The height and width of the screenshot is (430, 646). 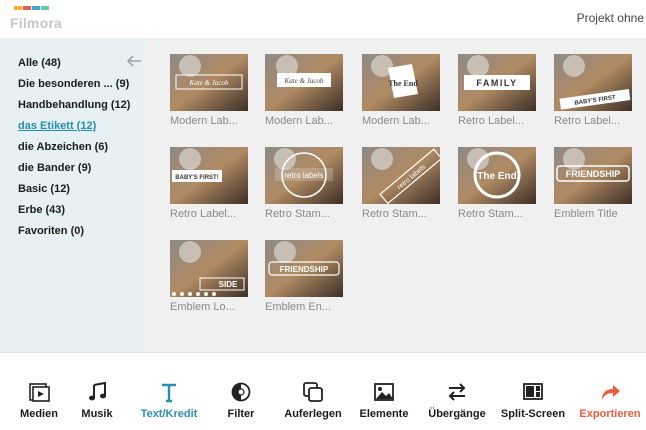 I want to click on export-button: Exportieren, so click(x=610, y=403).